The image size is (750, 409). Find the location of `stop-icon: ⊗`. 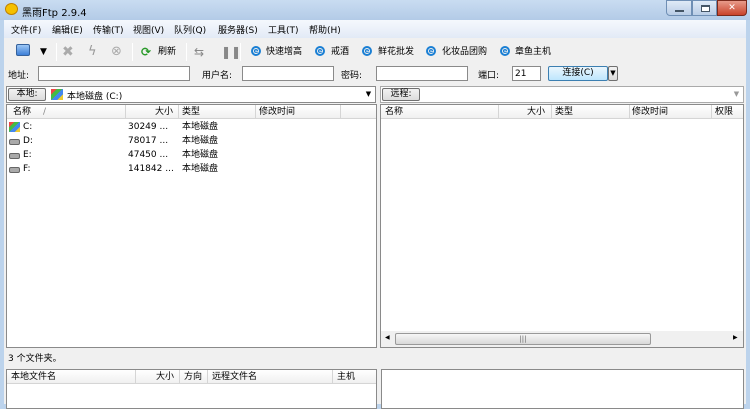

stop-icon: ⊗ is located at coordinates (116, 52).